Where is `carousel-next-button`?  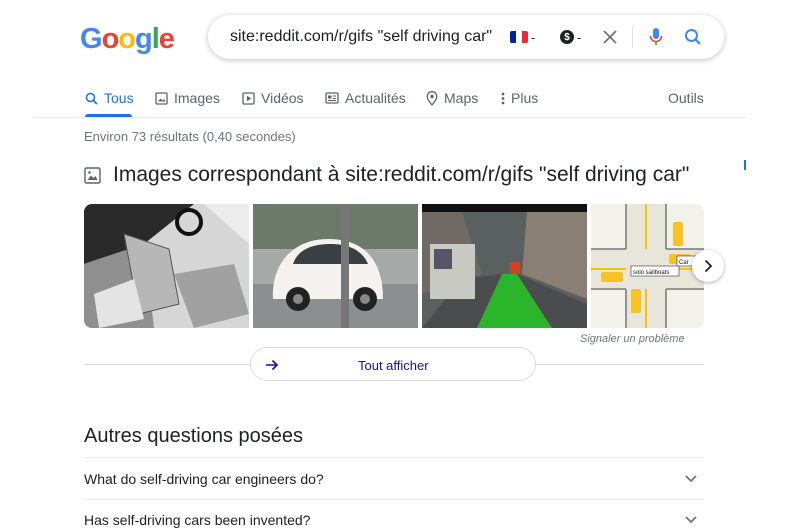
carousel-next-button is located at coordinates (708, 266).